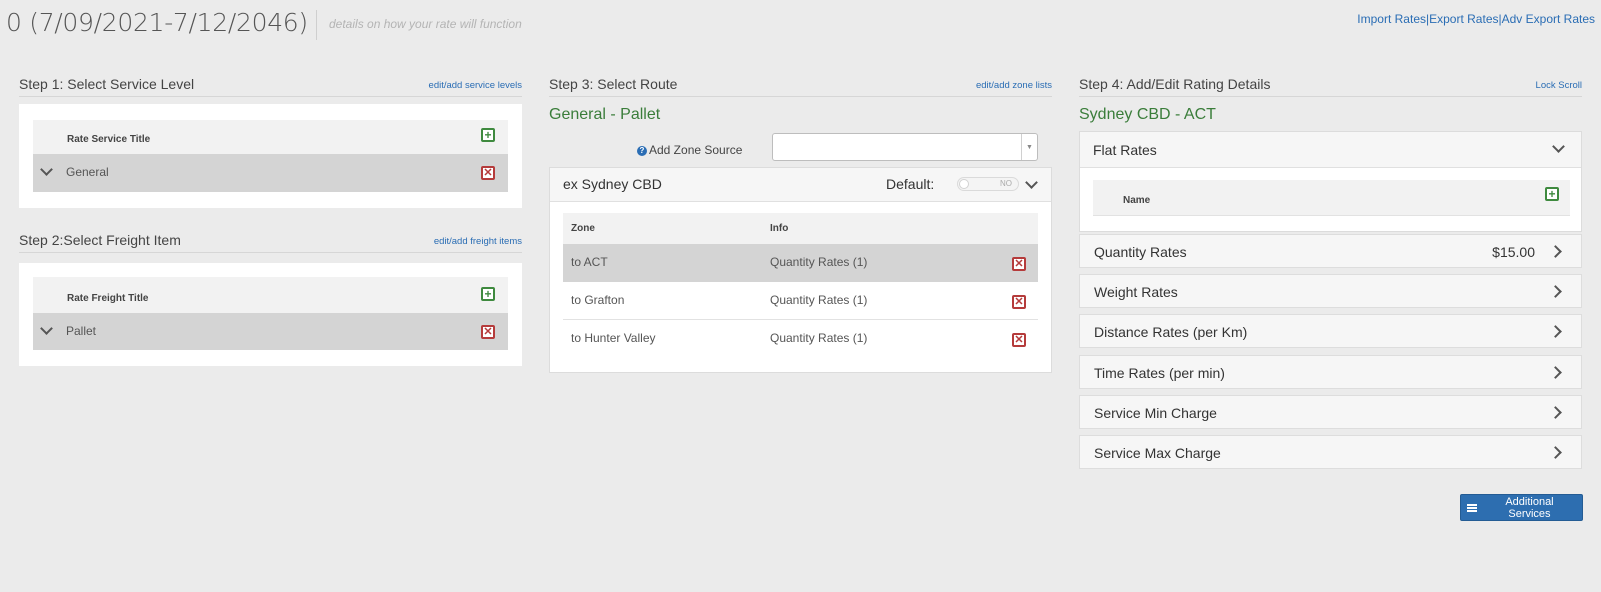  What do you see at coordinates (1330, 372) in the screenshot?
I see `time-rates-section: Time Rates (per min)` at bounding box center [1330, 372].